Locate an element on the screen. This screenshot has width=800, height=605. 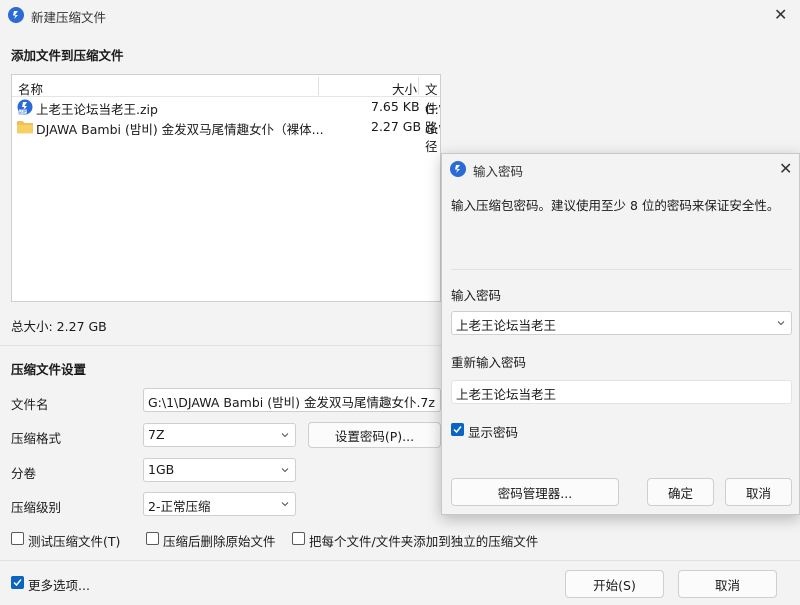
delete-after-checkbox is located at coordinates (152, 538).